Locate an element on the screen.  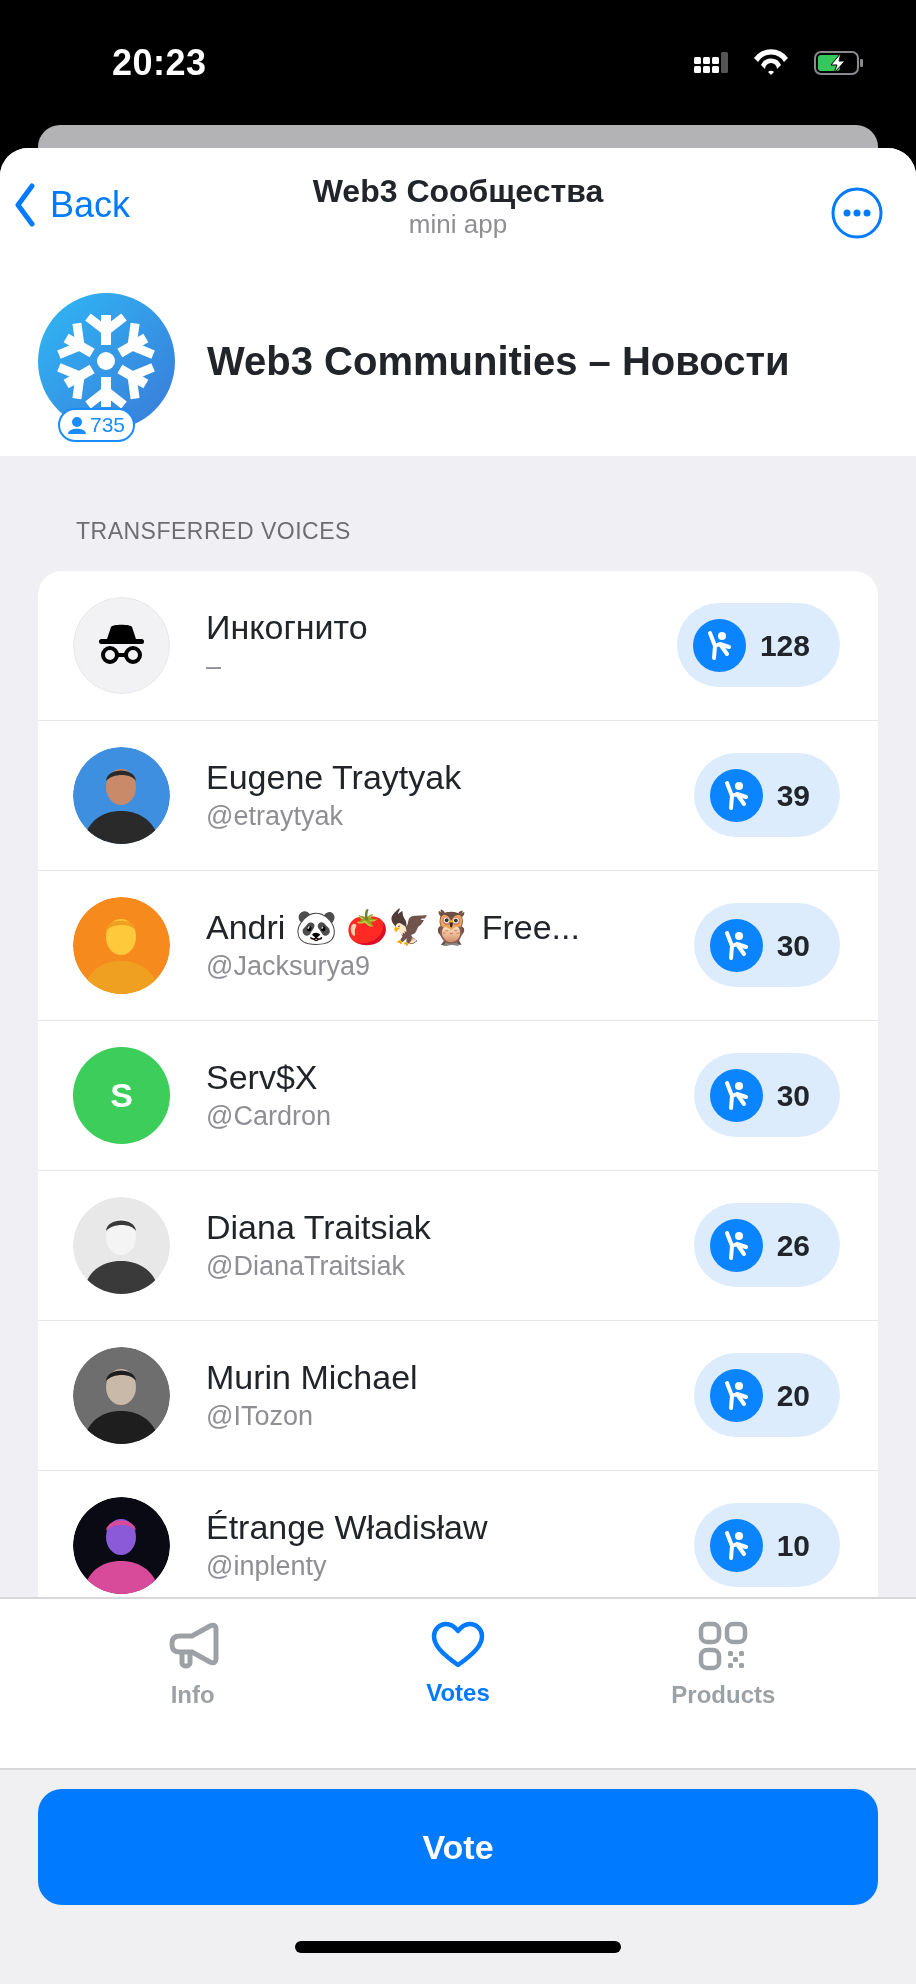
vote-count: 20 is located at coordinates (793, 1395).